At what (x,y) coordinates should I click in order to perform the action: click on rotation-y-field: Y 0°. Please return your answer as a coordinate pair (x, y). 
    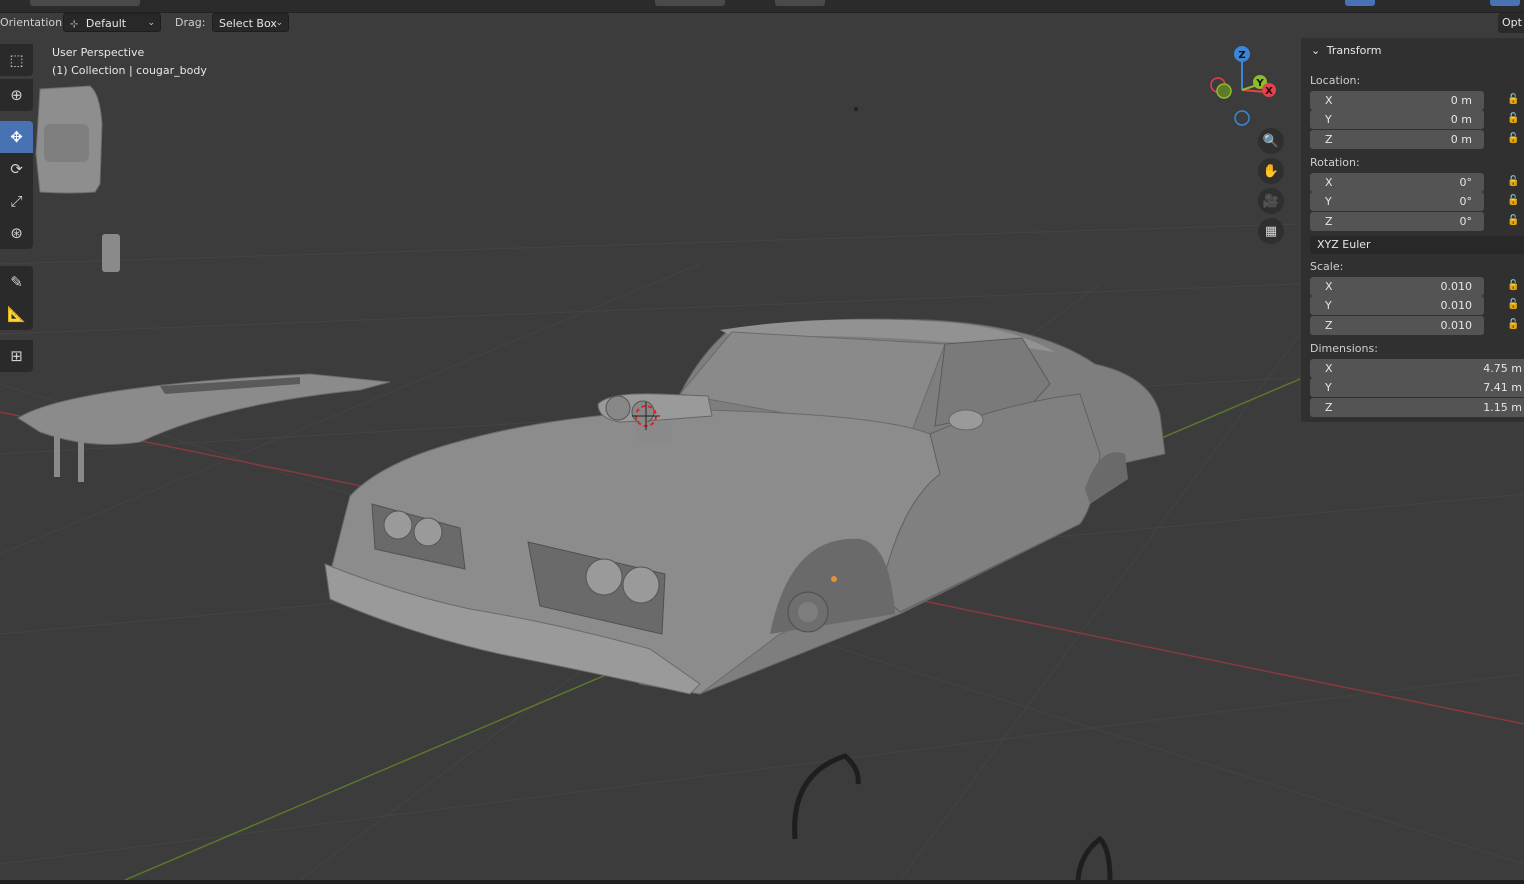
    Looking at the image, I should click on (1397, 201).